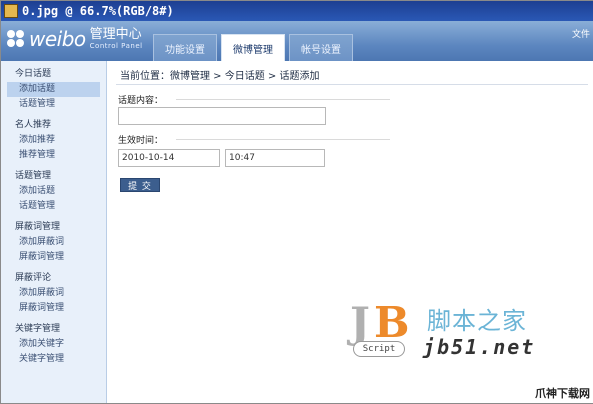  I want to click on sidebar-item-add-blockword: 添加屏蔽词, so click(53, 242).